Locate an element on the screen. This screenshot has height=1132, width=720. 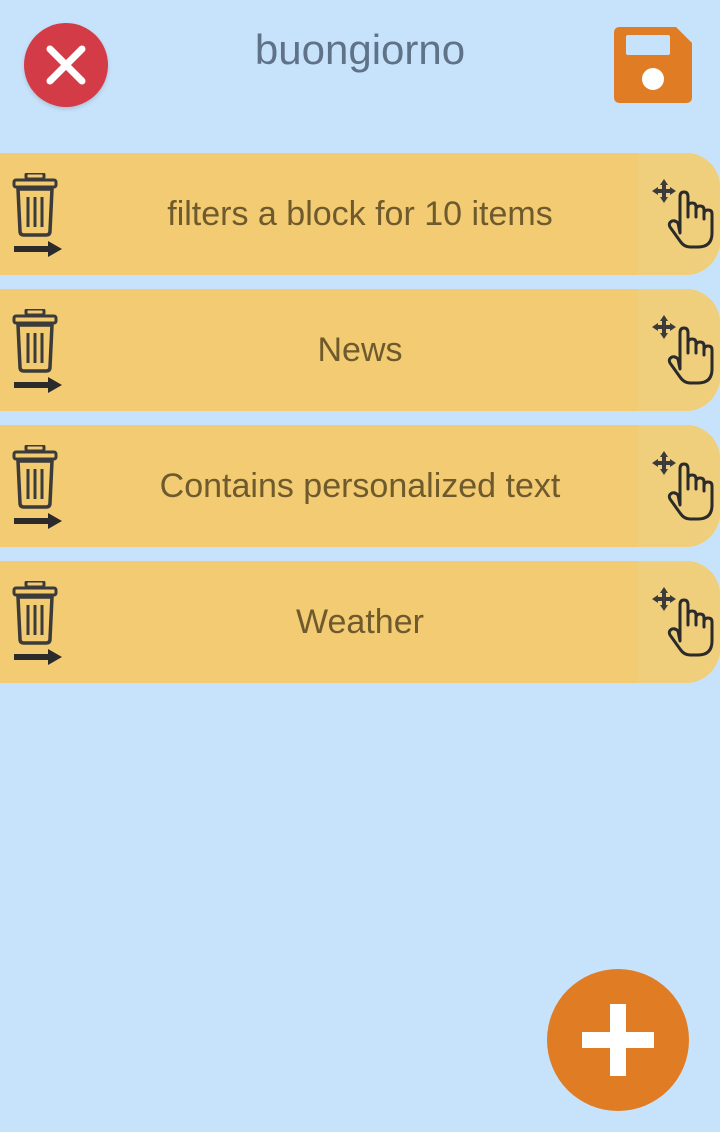
add-block-button is located at coordinates (618, 1040).